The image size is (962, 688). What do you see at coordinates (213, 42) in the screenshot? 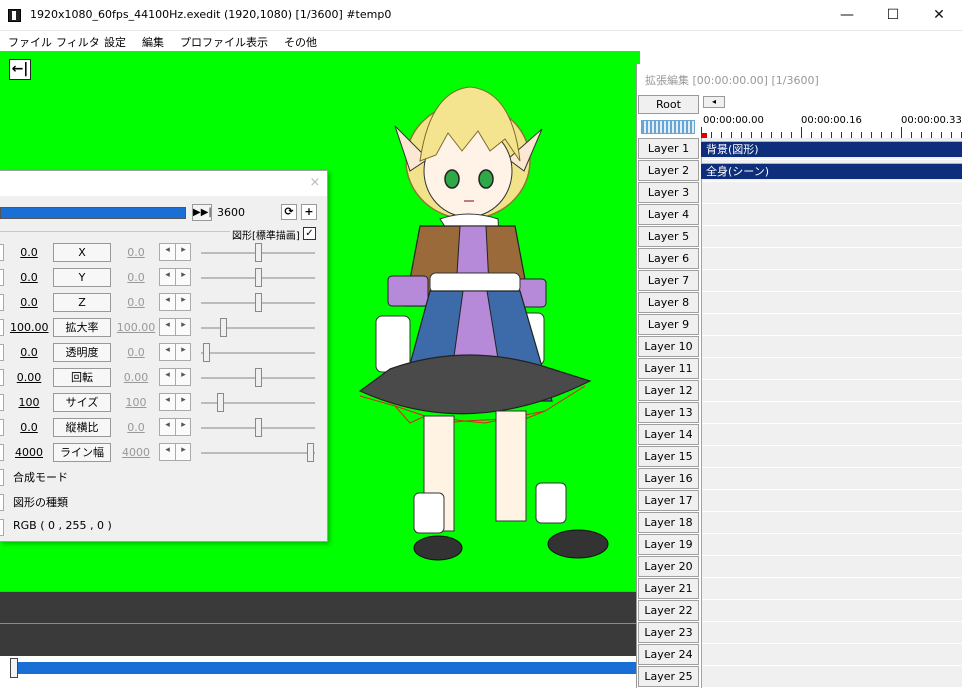
I see `menu-profile: プロファイル` at bounding box center [213, 42].